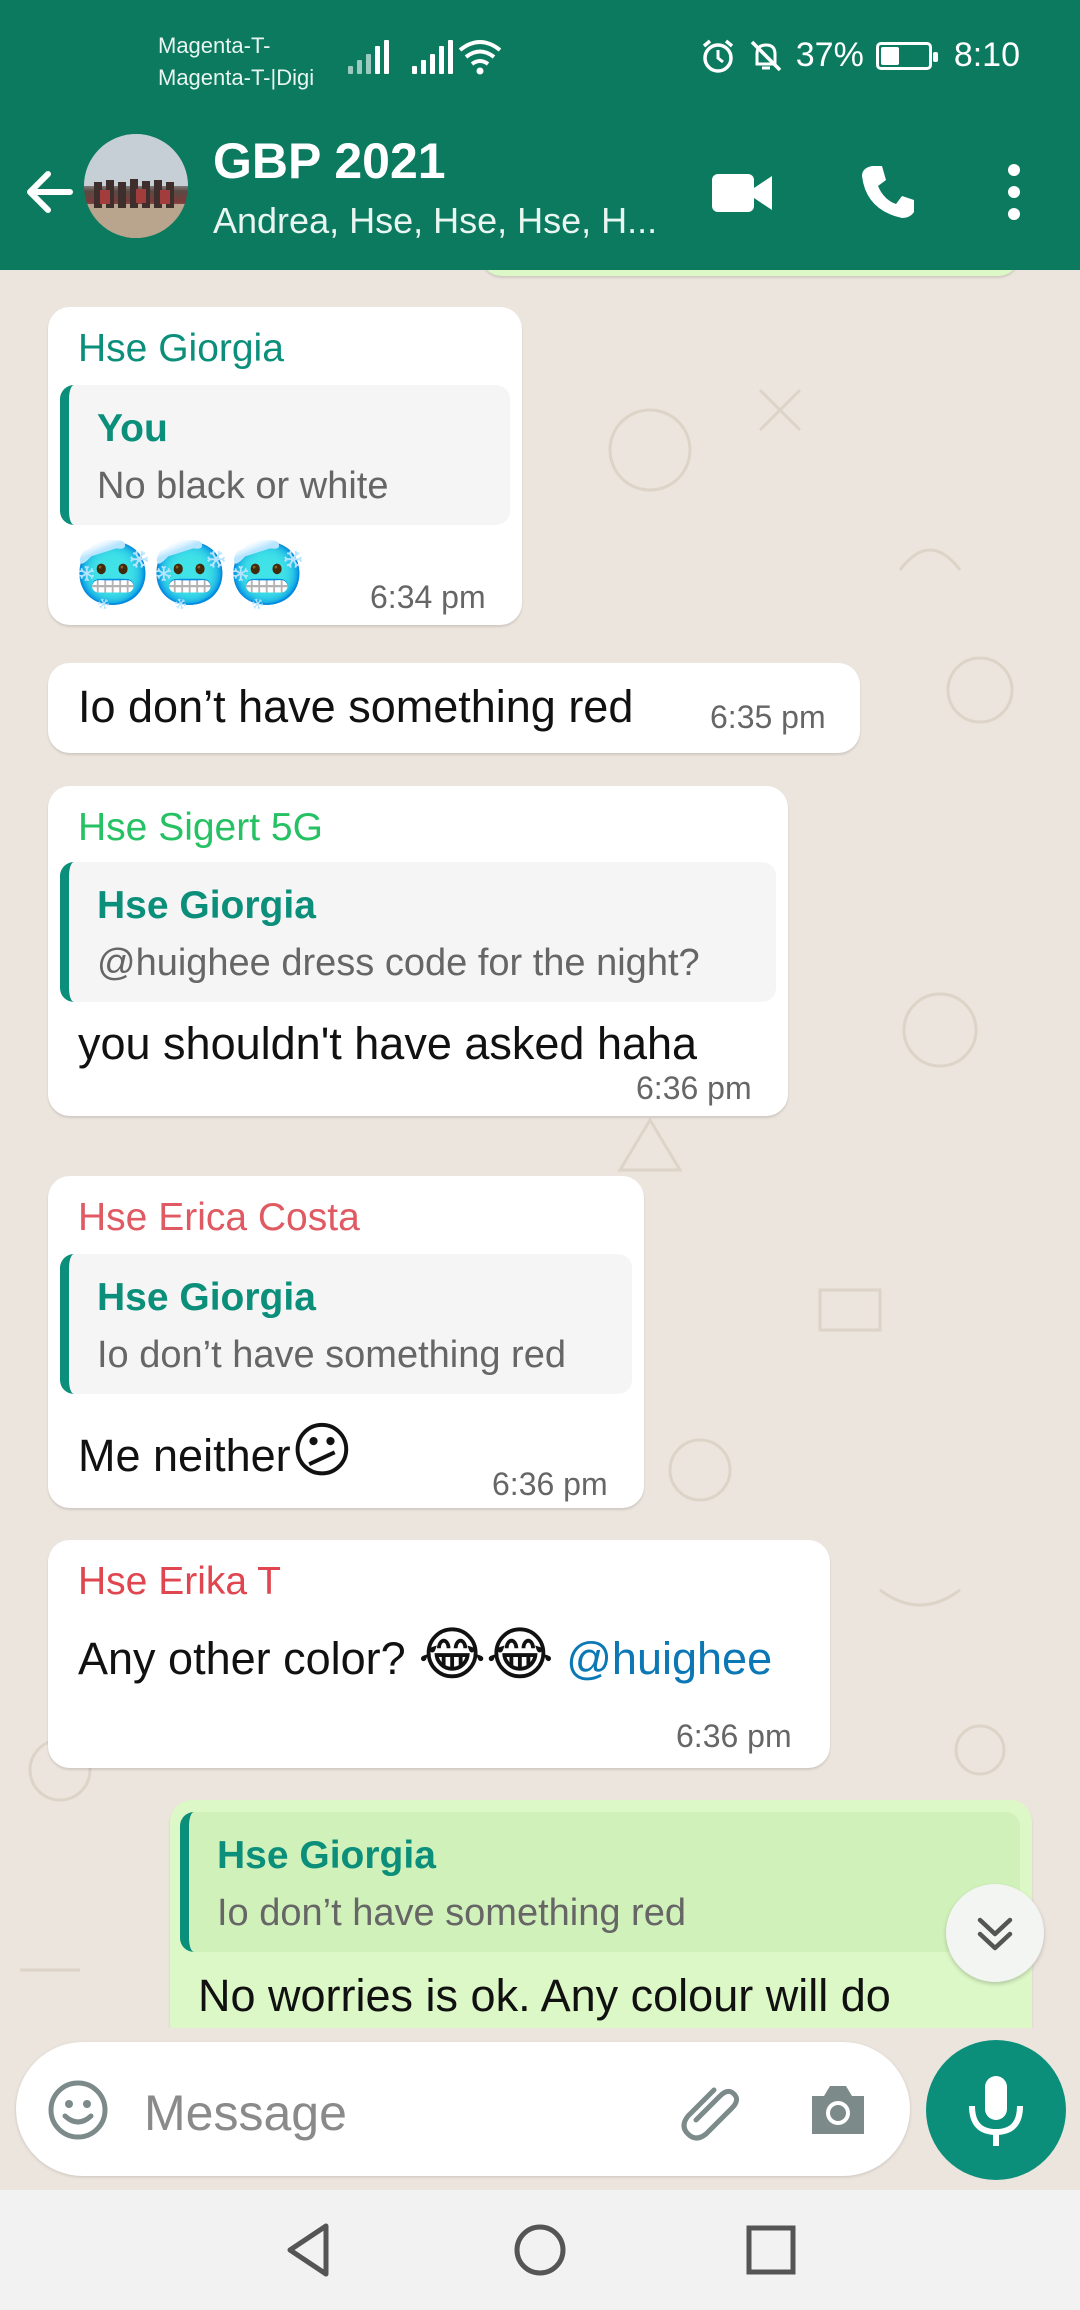  What do you see at coordinates (486, 1654) in the screenshot?
I see `laughing-emoji: 😂😂` at bounding box center [486, 1654].